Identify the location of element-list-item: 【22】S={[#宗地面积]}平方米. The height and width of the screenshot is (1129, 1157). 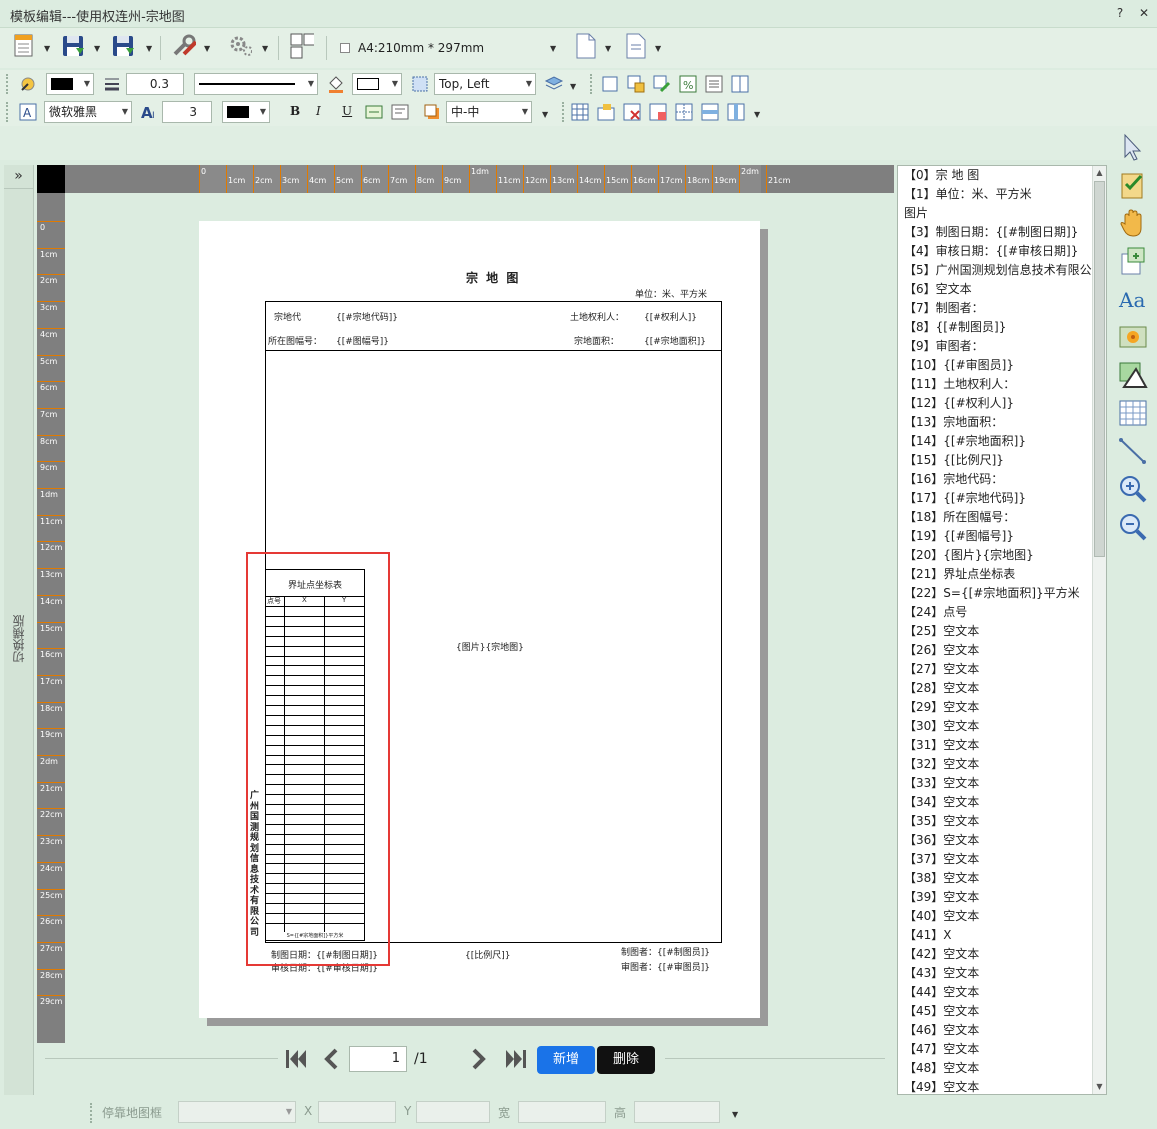
(1002, 593).